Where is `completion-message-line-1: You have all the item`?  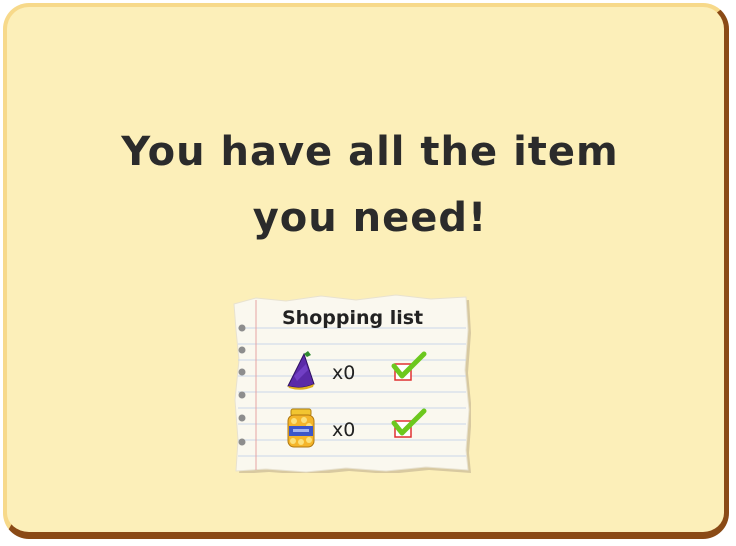 completion-message-line-1: You have all the item is located at coordinates (370, 152).